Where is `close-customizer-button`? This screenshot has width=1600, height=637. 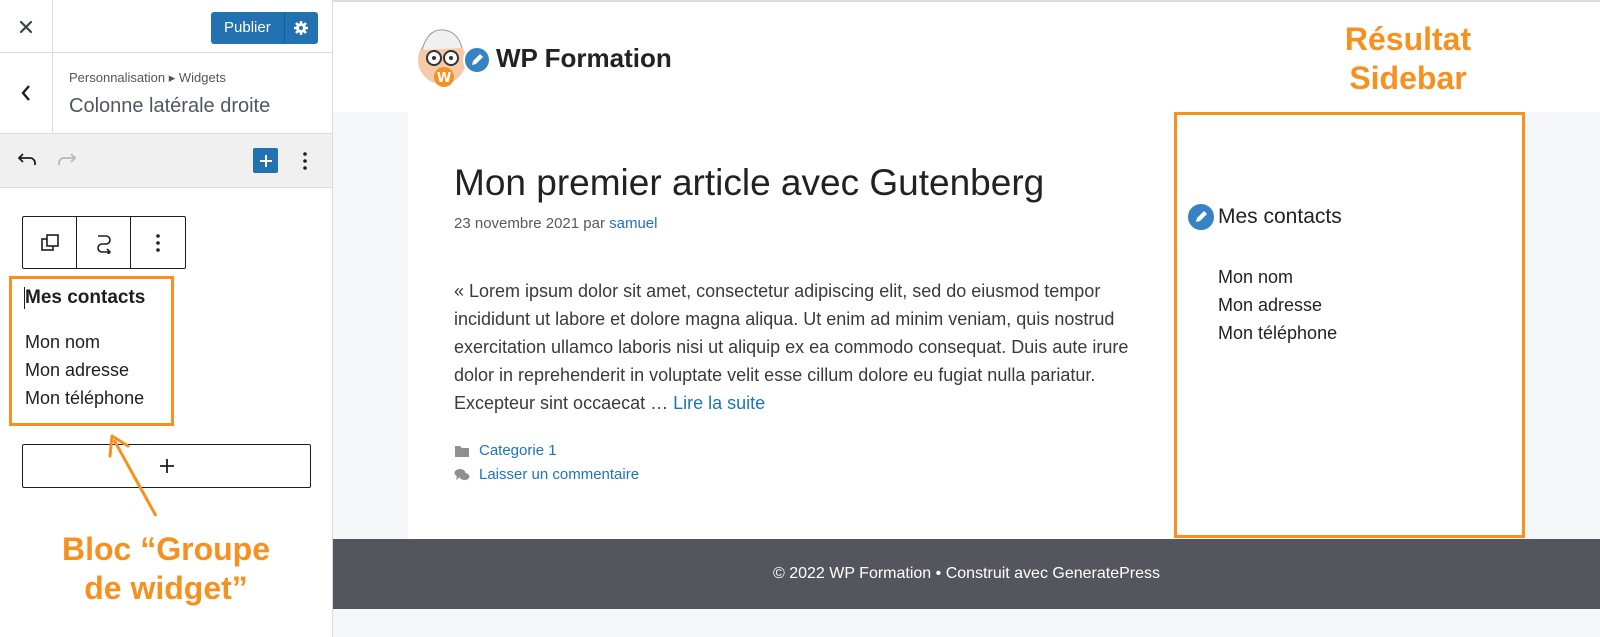 close-customizer-button is located at coordinates (26, 26).